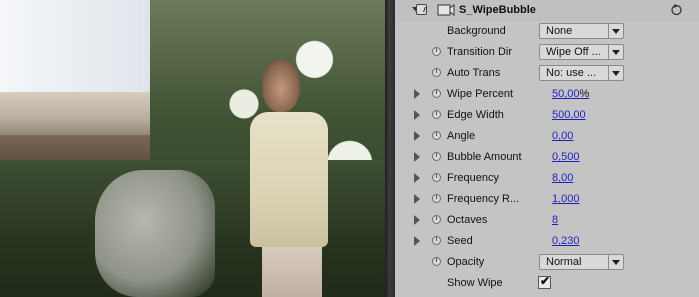 The image size is (699, 297). What do you see at coordinates (566, 199) in the screenshot?
I see `frequency-r-value: 1,000` at bounding box center [566, 199].